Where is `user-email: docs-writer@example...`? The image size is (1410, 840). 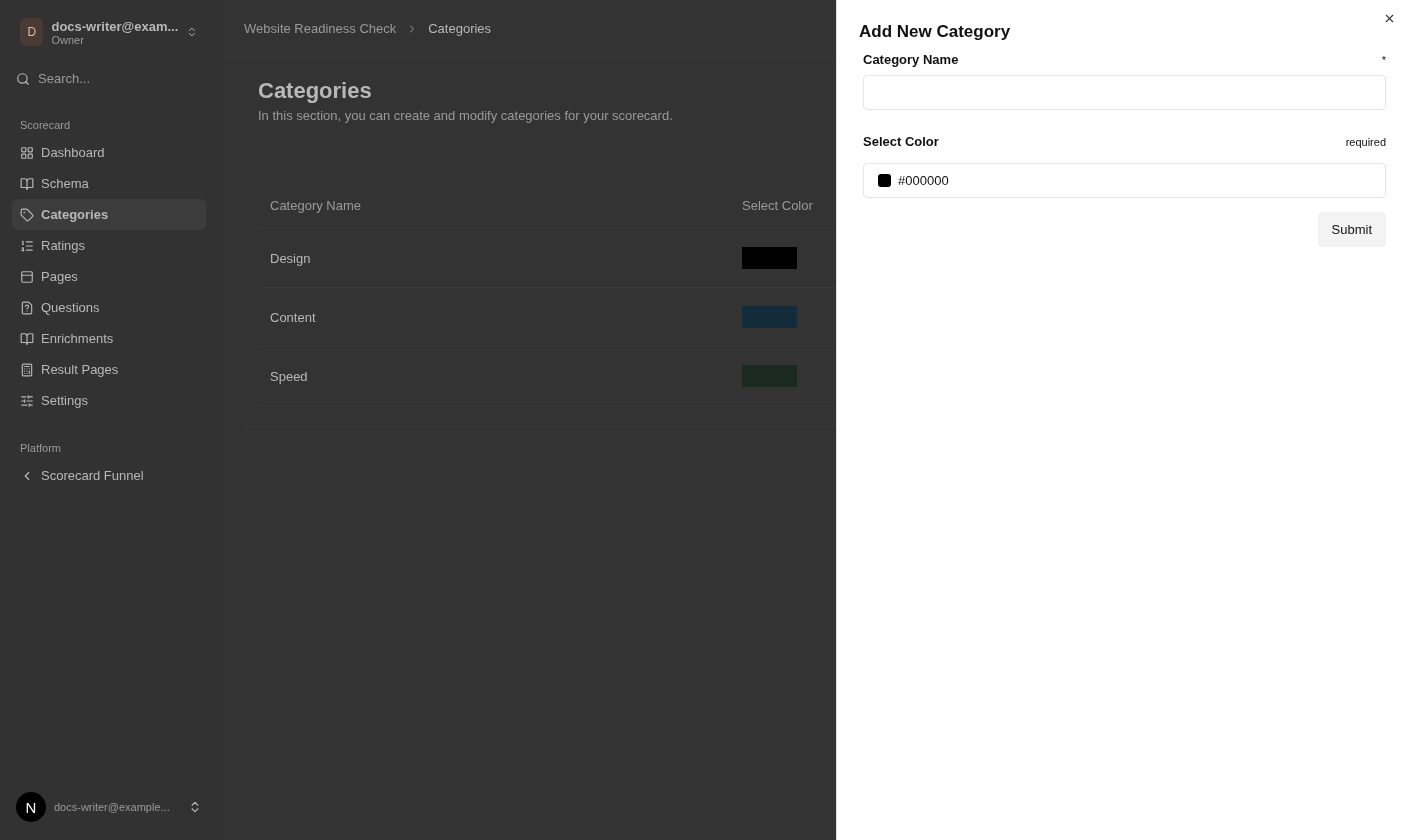 user-email: docs-writer@example... is located at coordinates (112, 807).